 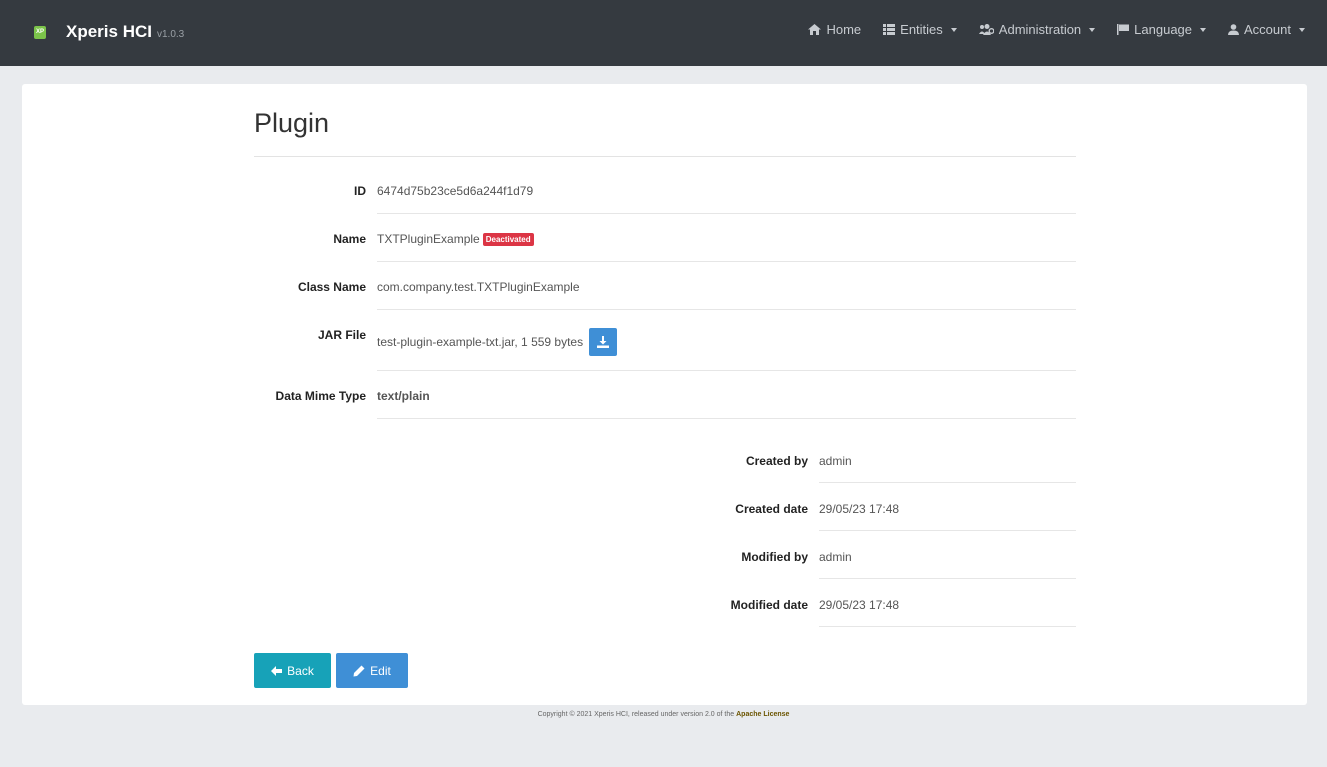 I want to click on action-buttons: Back Edit, so click(x=331, y=670).